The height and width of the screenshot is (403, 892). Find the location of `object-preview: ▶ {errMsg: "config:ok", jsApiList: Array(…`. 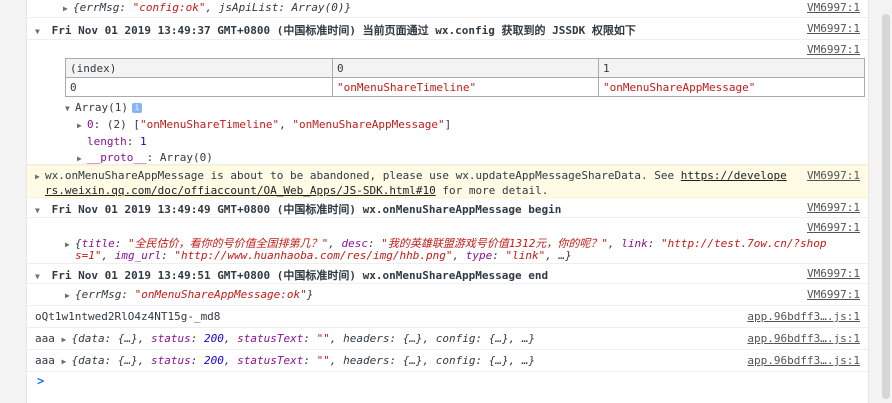

object-preview: ▶ {errMsg: "config:ok", jsApiList: Array(… is located at coordinates (207, 7).